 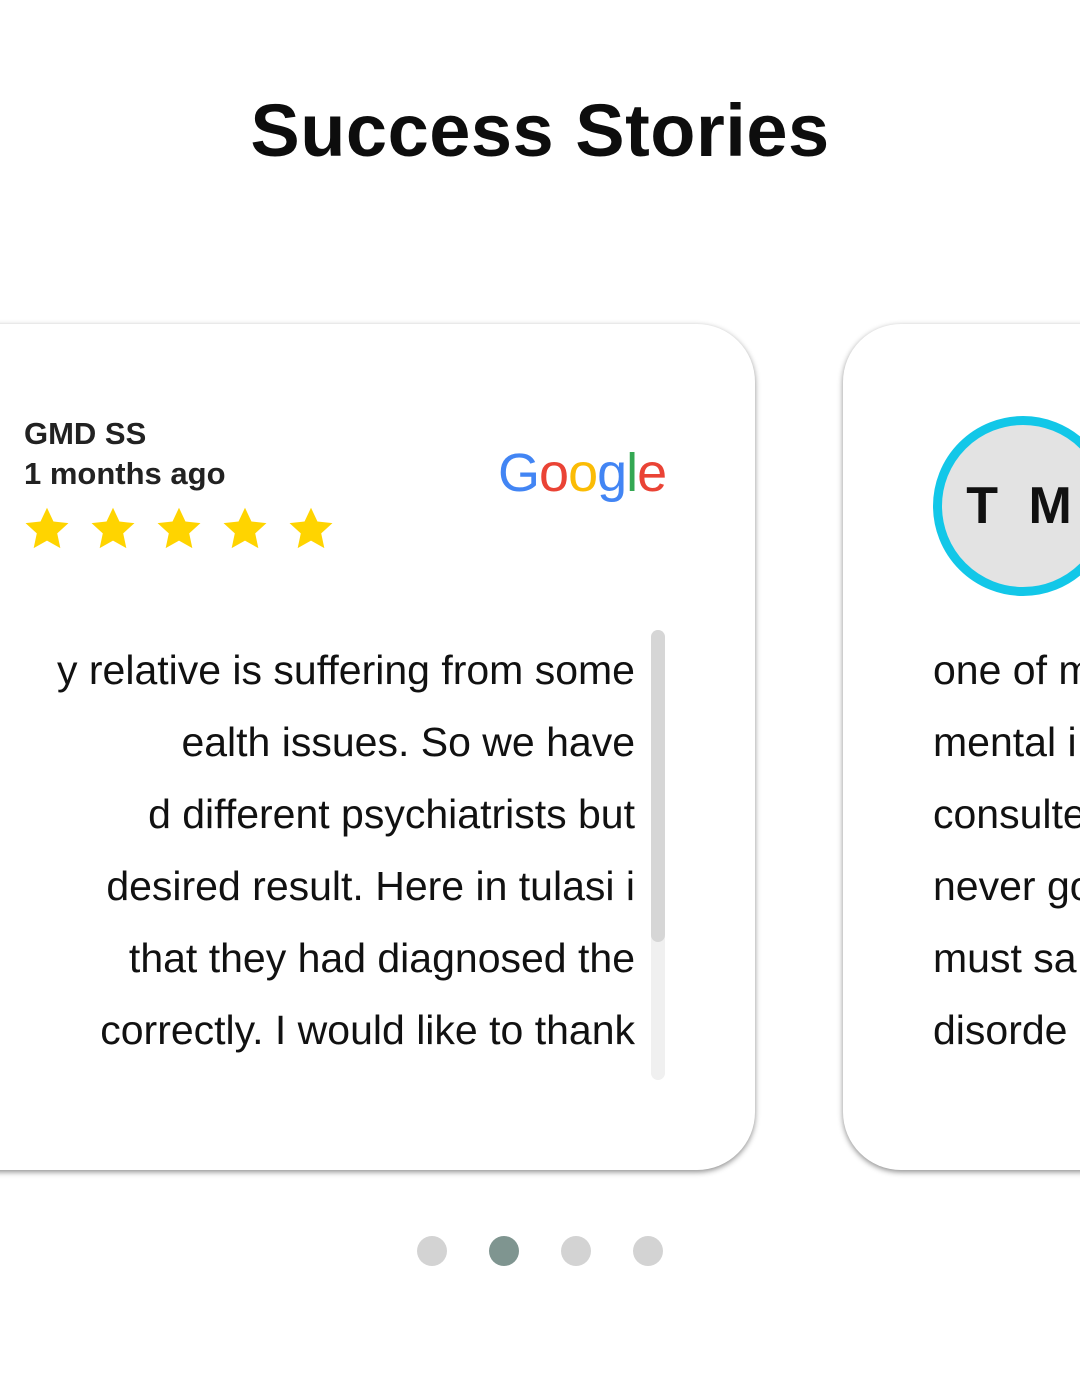 I want to click on review-text-line: that they had diagnosed the, so click(x=381, y=958).